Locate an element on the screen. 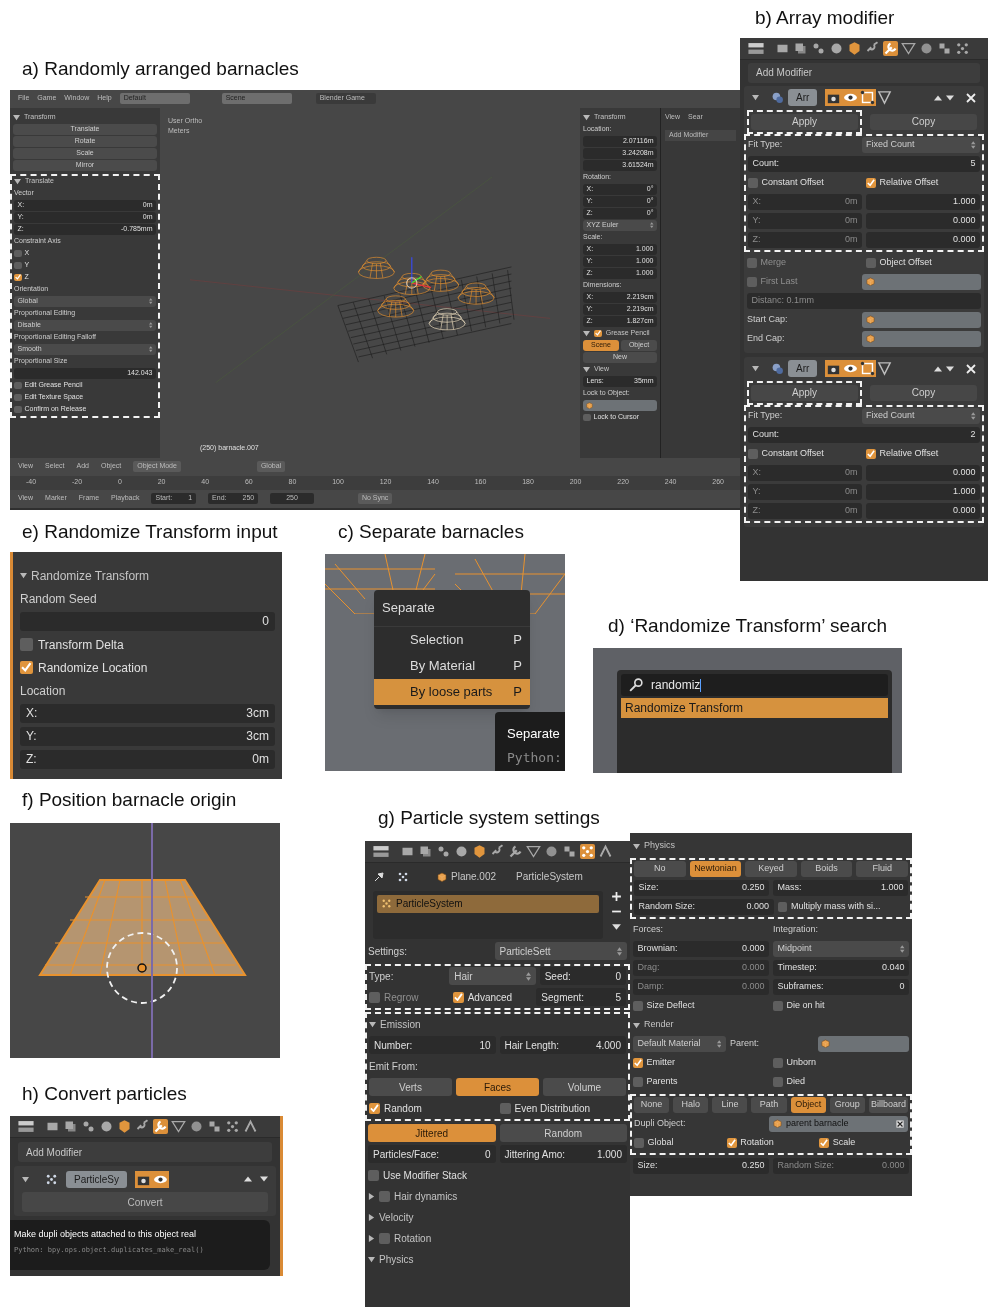 The width and height of the screenshot is (988, 1308). number-field: Hair Length: 4.000 is located at coordinates (562, 1045).